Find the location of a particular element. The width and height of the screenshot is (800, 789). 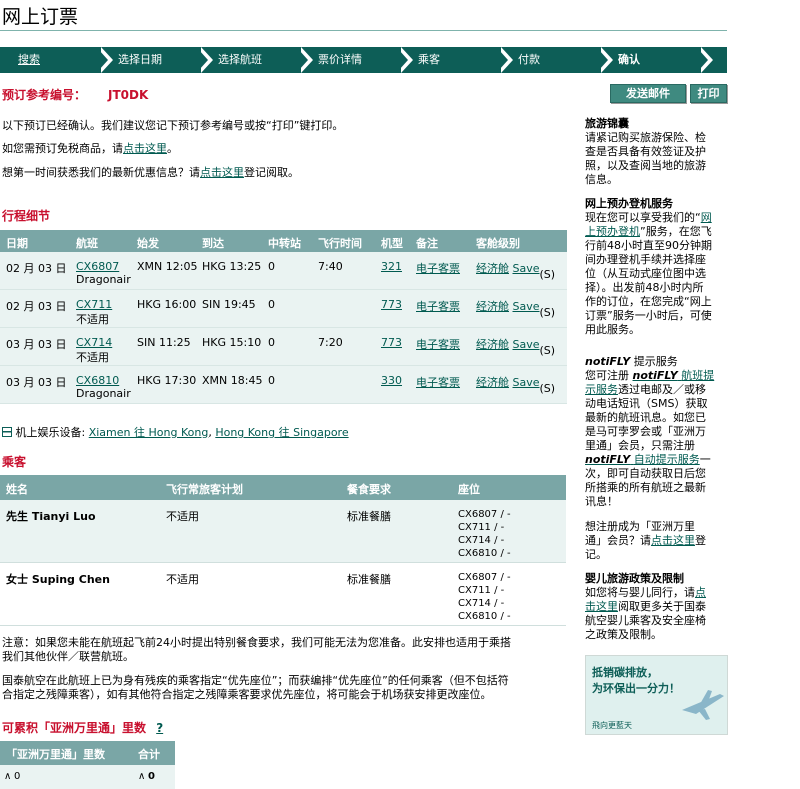

carbon-offset-banner: 抵销碳排放， 为环保出一分力！ 飛向更藍天 is located at coordinates (656, 695).